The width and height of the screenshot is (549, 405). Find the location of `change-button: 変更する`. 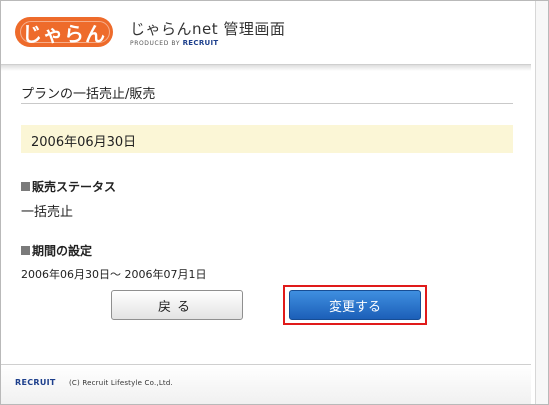

change-button: 変更する is located at coordinates (355, 305).